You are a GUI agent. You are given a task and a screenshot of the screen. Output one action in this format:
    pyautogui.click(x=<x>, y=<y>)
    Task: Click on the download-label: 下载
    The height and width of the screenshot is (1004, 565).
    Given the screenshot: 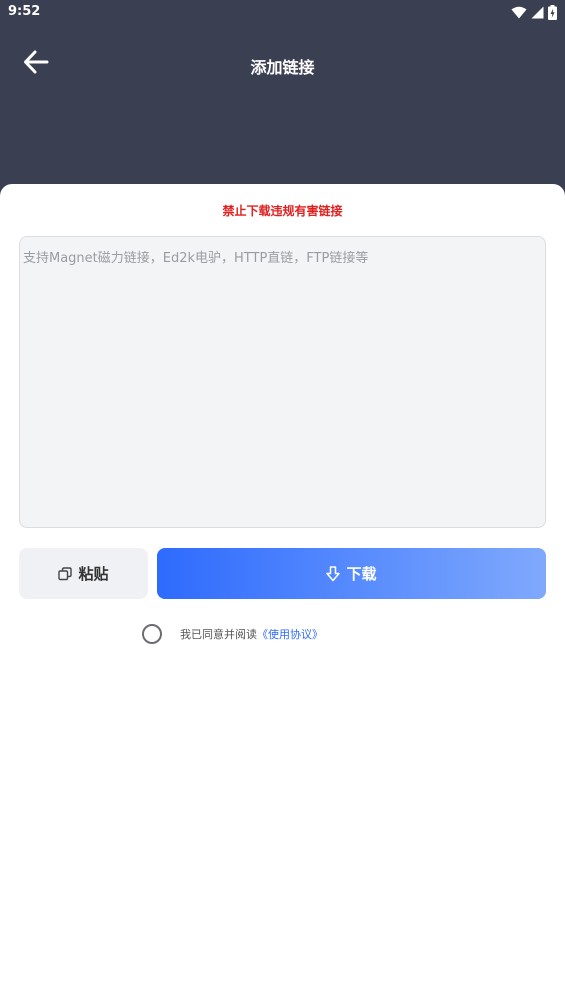 What is the action you would take?
    pyautogui.click(x=361, y=574)
    